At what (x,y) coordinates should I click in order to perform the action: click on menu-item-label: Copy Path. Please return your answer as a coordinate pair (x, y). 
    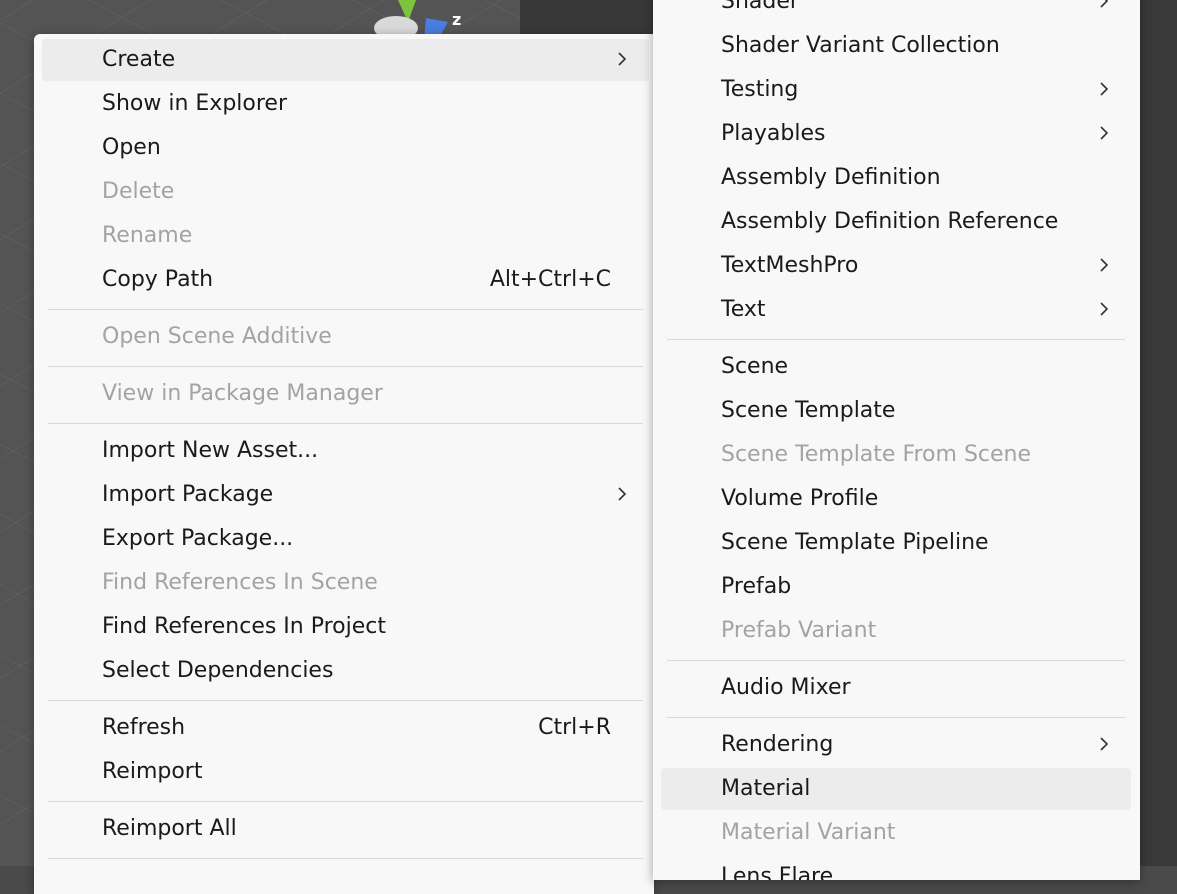
    Looking at the image, I should click on (158, 279).